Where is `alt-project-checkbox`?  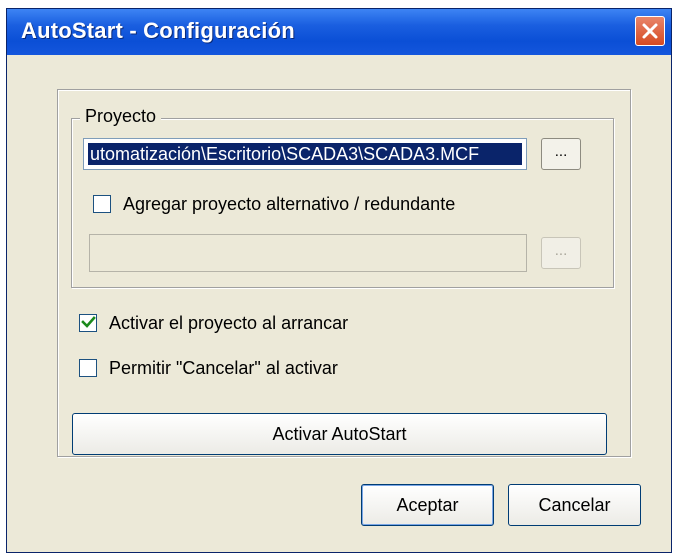 alt-project-checkbox is located at coordinates (102, 204).